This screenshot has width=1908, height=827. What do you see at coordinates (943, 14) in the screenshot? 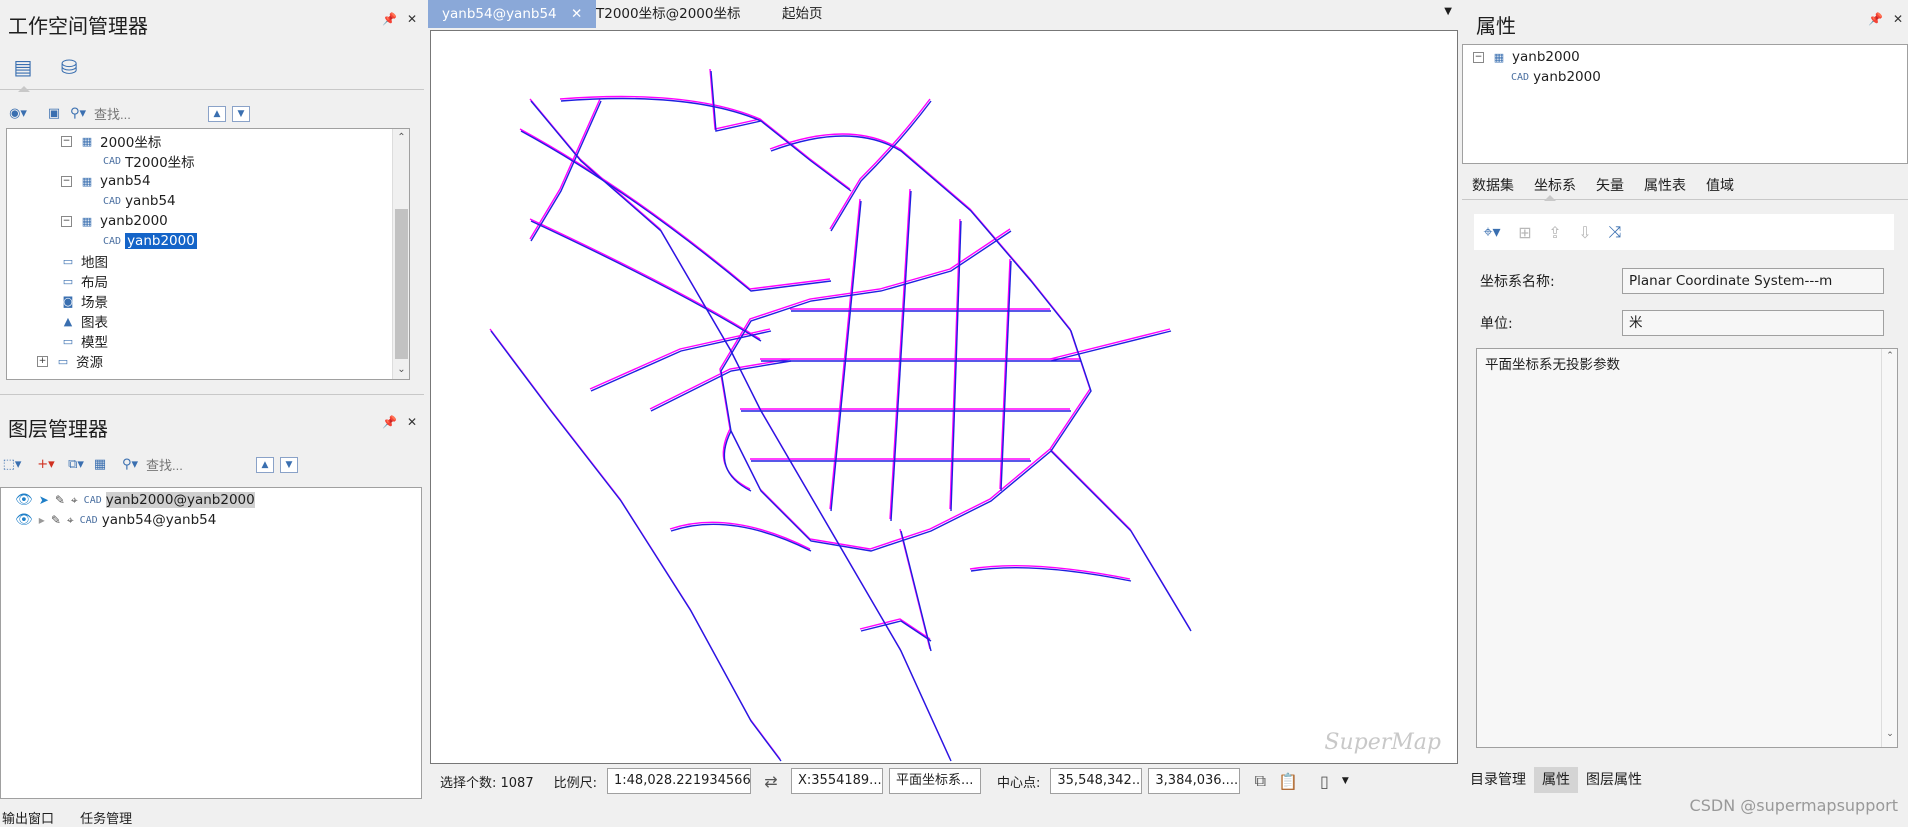
I see `document-tabs: yanb54@yanb54 ✕ T2000坐标@2000坐标 起始页 ▼` at bounding box center [943, 14].